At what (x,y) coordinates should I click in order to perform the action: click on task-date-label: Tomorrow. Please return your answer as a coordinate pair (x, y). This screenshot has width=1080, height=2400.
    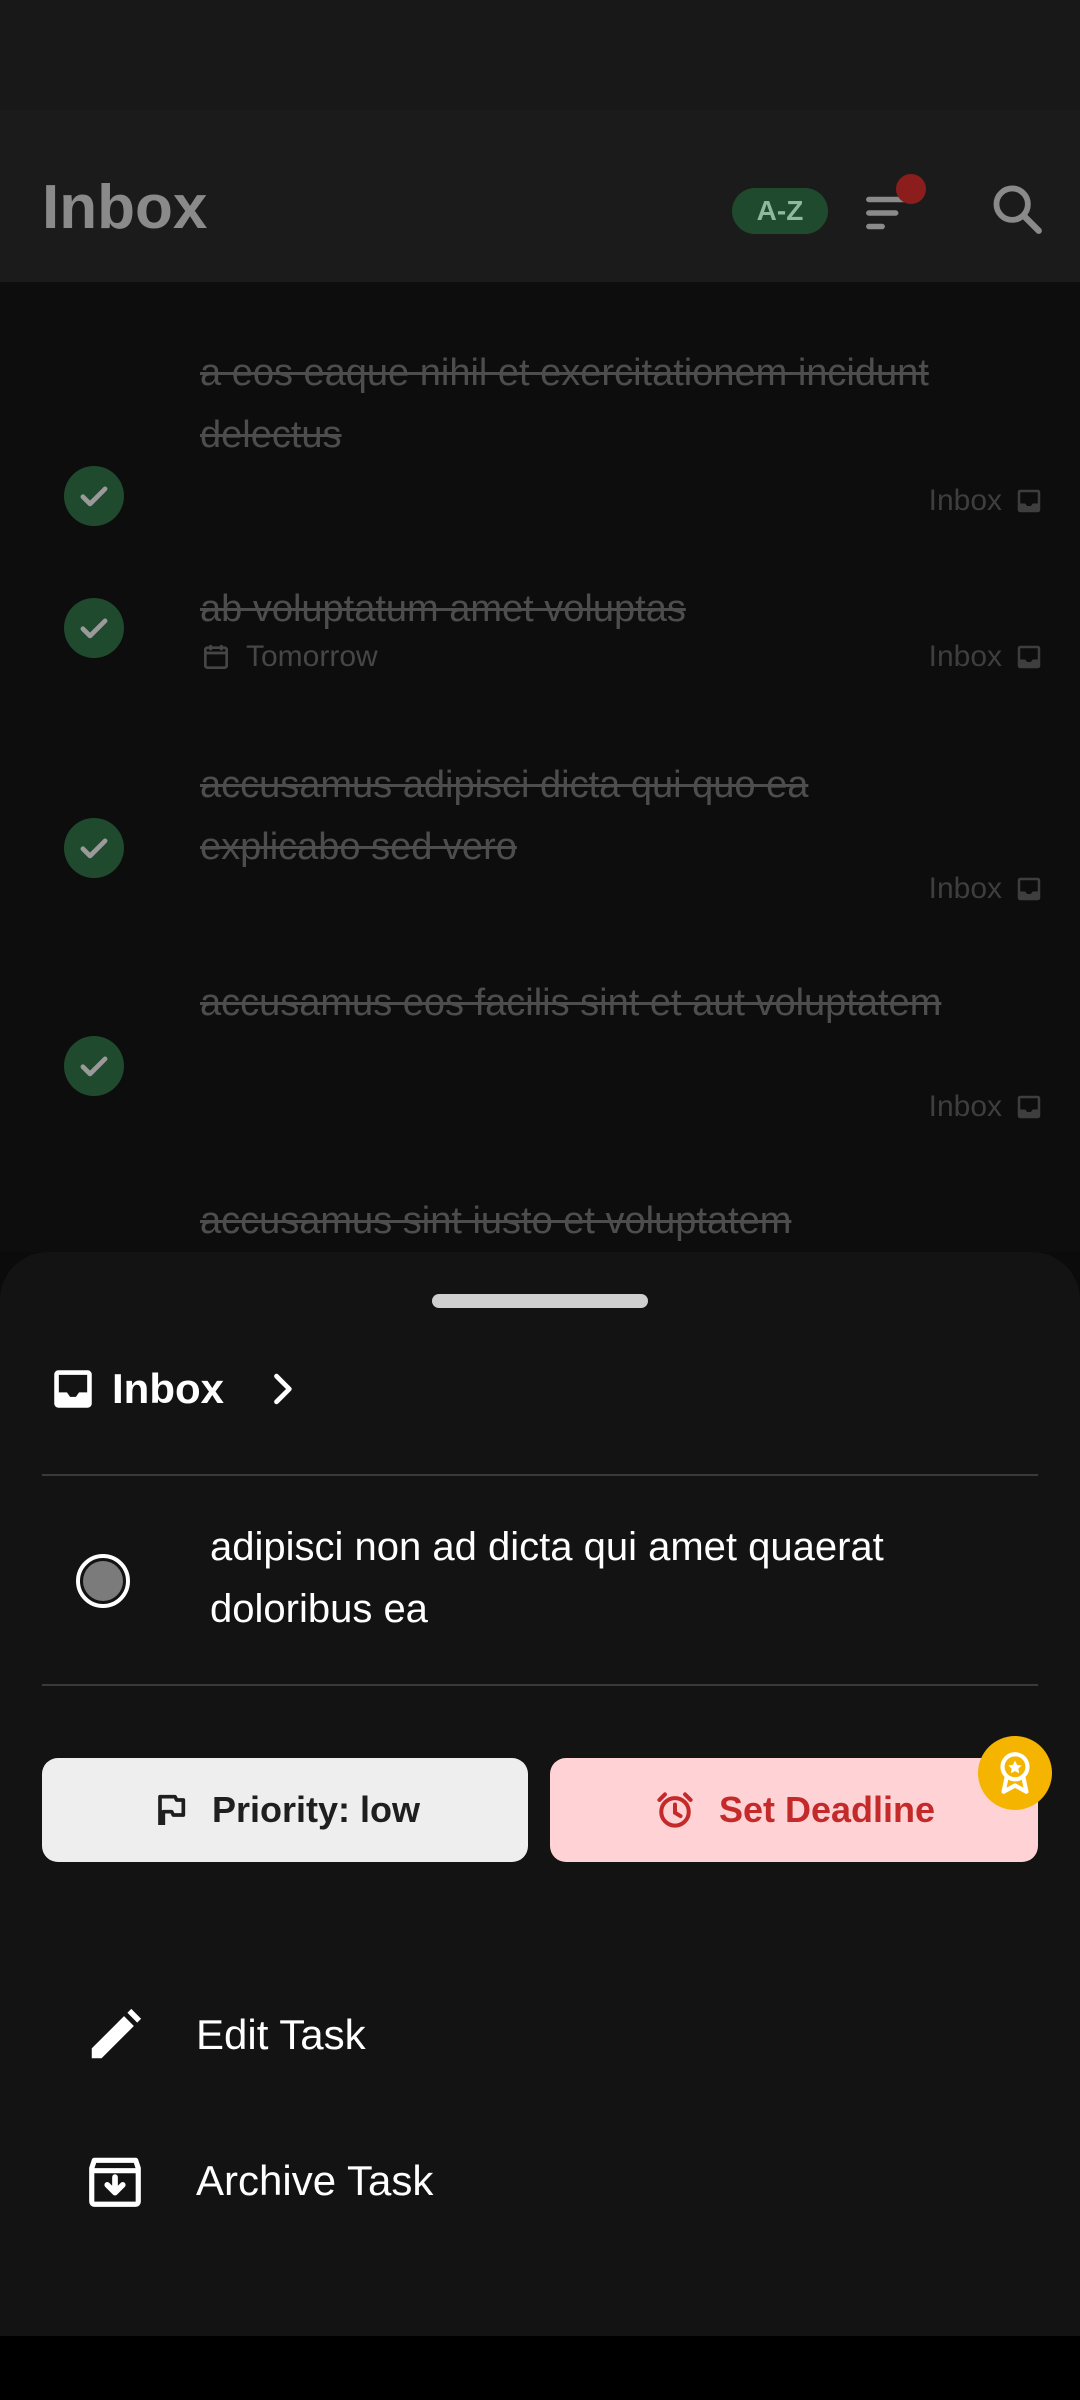
    Looking at the image, I should click on (312, 656).